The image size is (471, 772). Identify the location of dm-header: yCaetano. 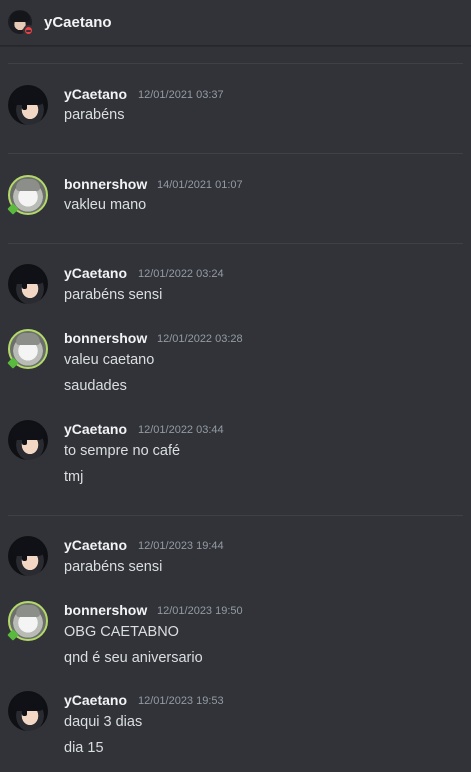
(235, 23).